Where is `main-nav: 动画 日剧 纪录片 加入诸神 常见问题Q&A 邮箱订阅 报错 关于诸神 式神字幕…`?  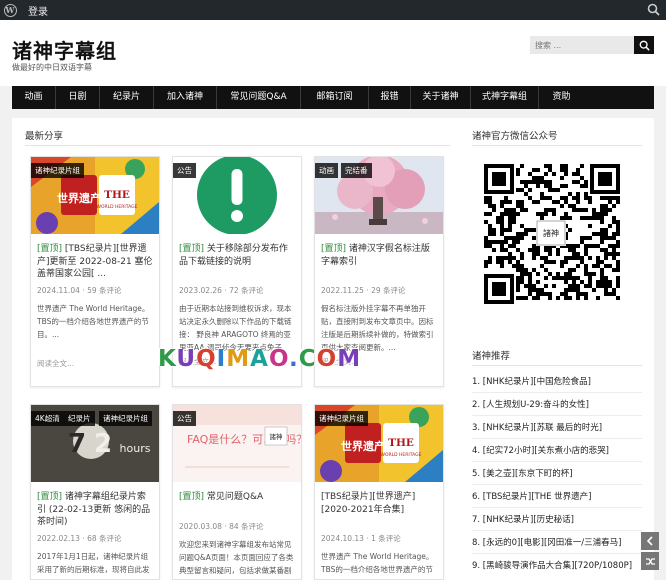
main-nav: 动画 日剧 纪录片 加入诸神 常见问题Q&A 邮箱订阅 报错 关于诸神 式神字幕… is located at coordinates (333, 97).